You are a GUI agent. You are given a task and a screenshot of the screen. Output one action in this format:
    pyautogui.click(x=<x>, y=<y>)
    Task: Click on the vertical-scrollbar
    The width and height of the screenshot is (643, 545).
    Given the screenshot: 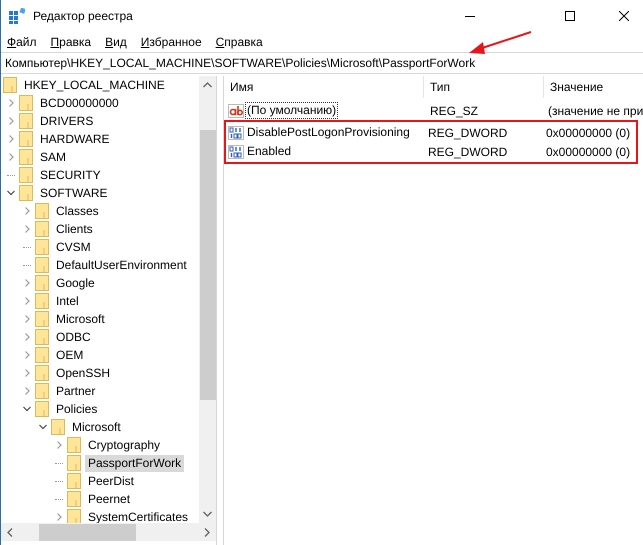 What is the action you would take?
    pyautogui.click(x=207, y=299)
    